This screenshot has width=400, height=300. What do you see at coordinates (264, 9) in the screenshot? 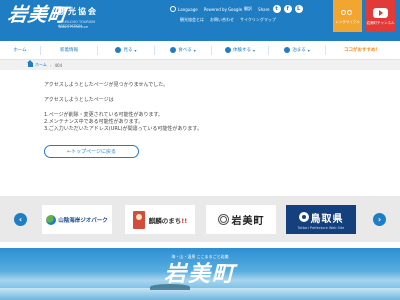
I see `share-label: Share` at bounding box center [264, 9].